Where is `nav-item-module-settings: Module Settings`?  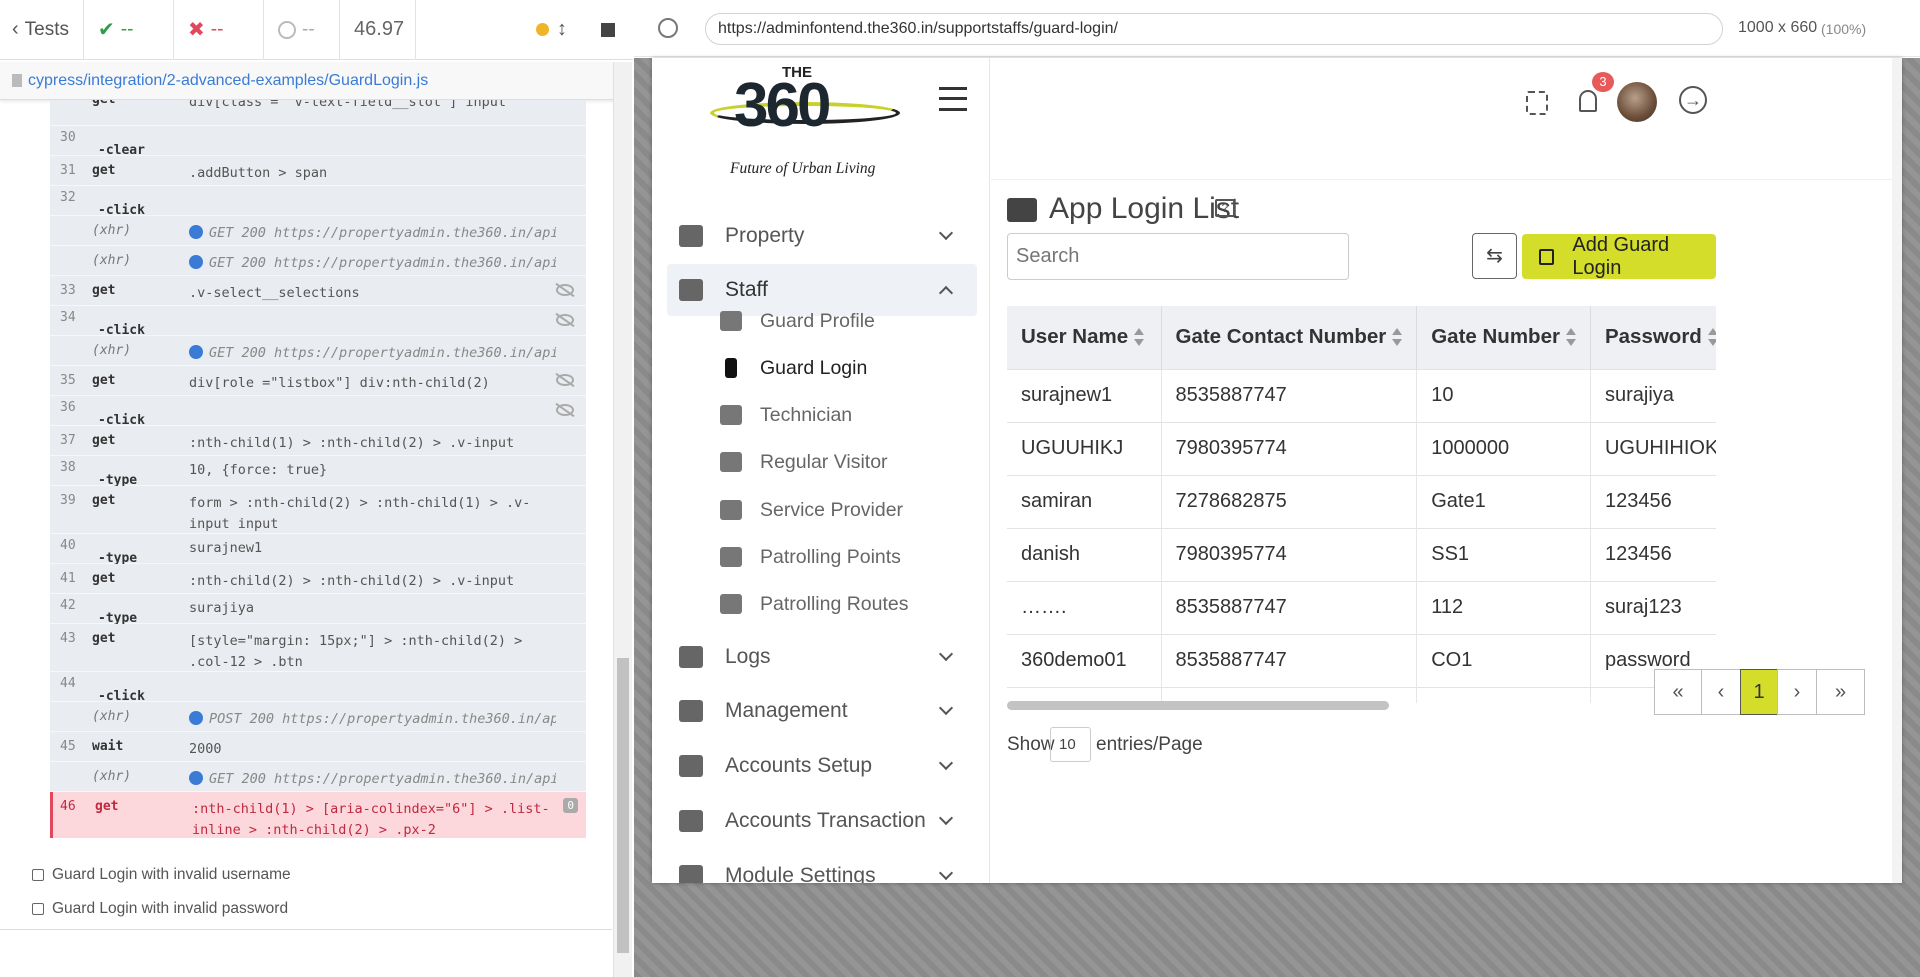
nav-item-module-settings: Module Settings is located at coordinates (822, 866).